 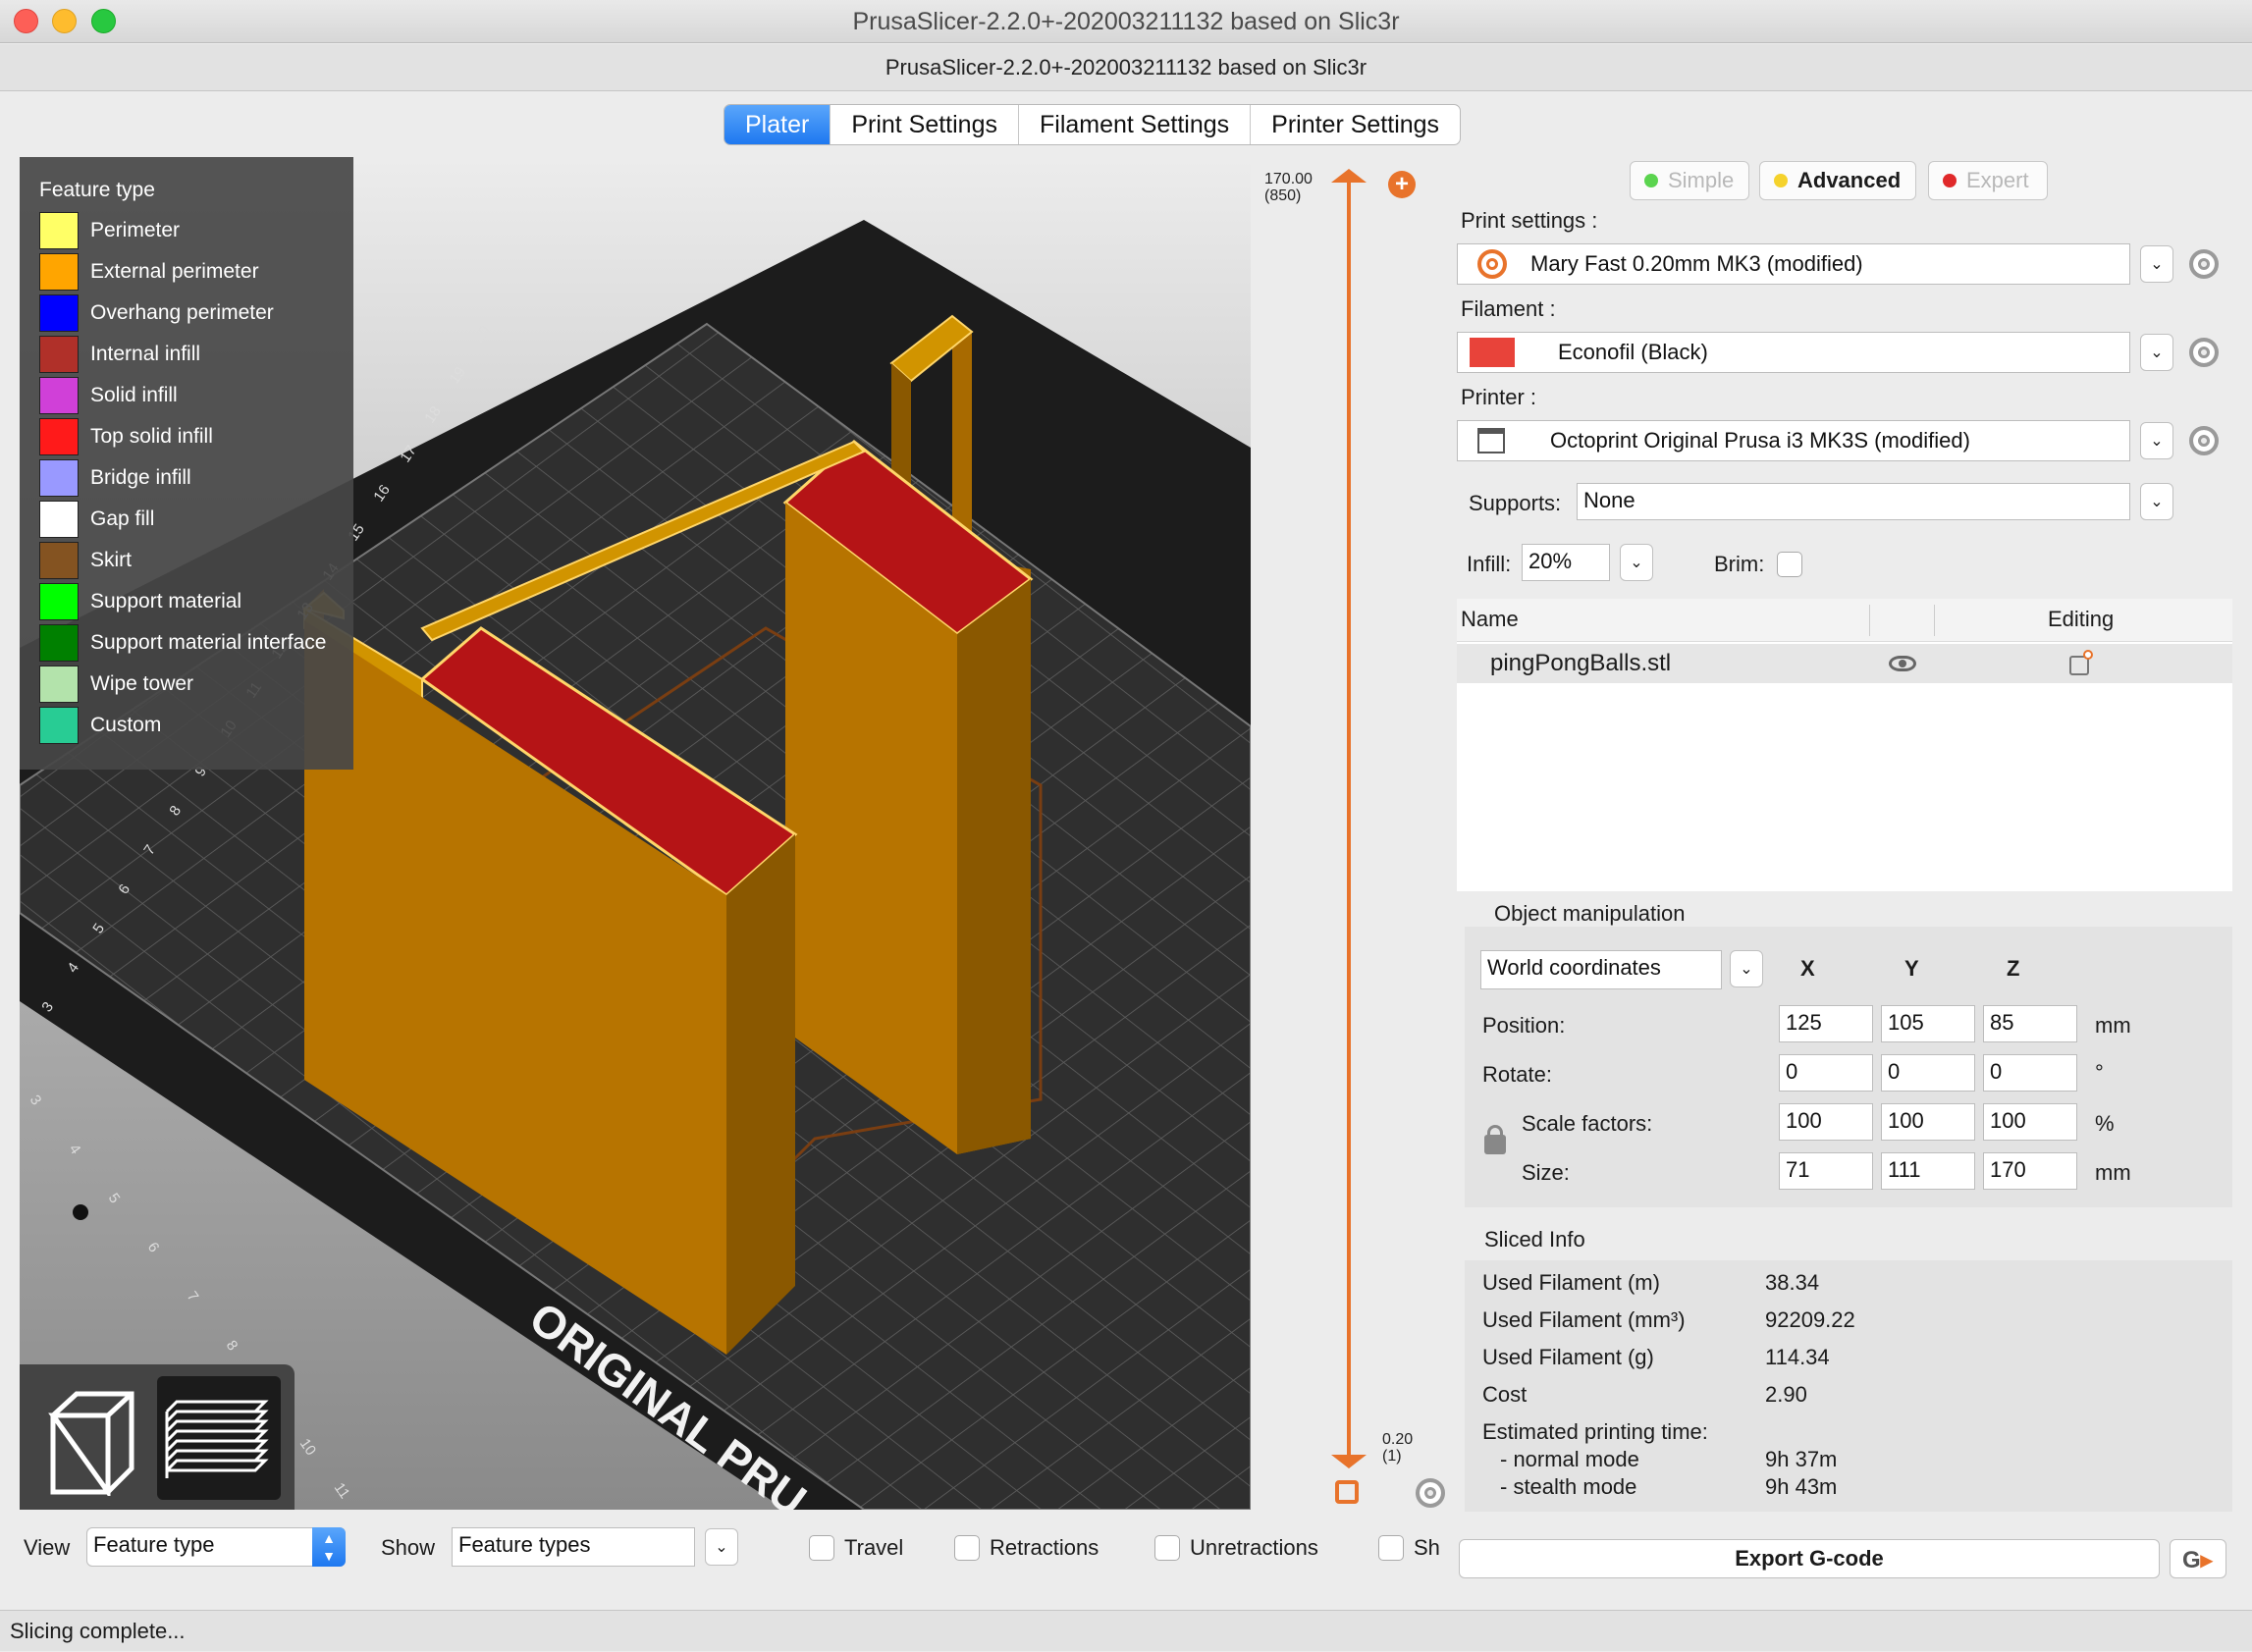 I want to click on printer-dropdown: ⌄, so click(x=2156, y=440).